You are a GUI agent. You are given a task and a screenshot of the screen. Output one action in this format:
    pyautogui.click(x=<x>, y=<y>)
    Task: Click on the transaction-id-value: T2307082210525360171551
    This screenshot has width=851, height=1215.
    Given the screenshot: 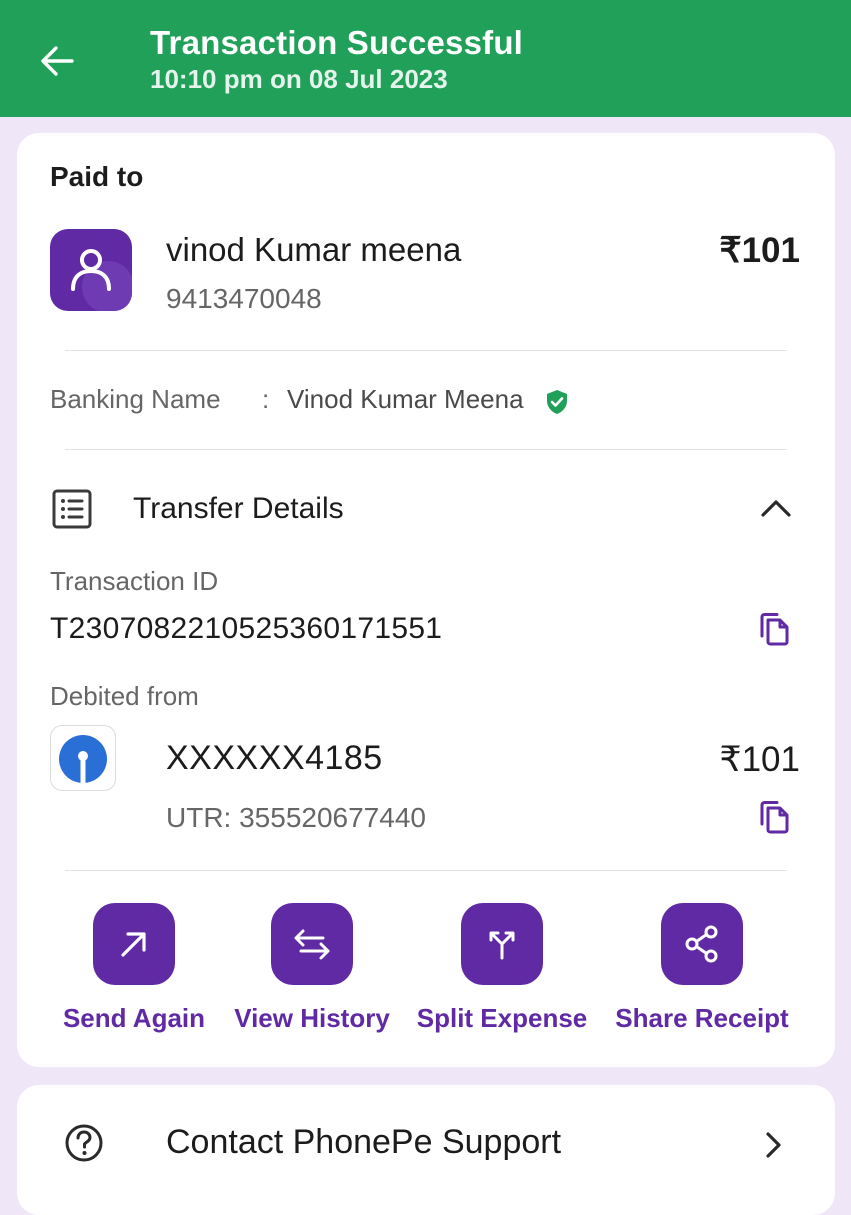 What is the action you would take?
    pyautogui.click(x=246, y=628)
    